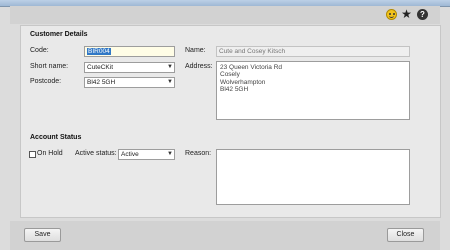  I want to click on account-status-heading: Account Status, so click(56, 137).